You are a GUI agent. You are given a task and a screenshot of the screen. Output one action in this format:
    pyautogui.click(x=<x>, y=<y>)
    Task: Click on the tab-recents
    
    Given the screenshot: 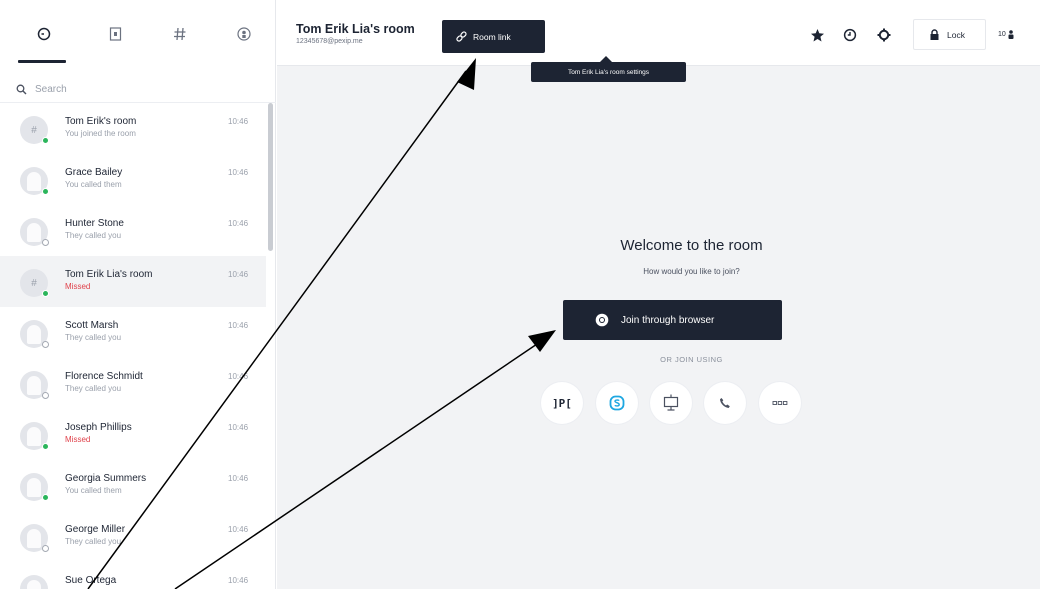 What is the action you would take?
    pyautogui.click(x=44, y=34)
    